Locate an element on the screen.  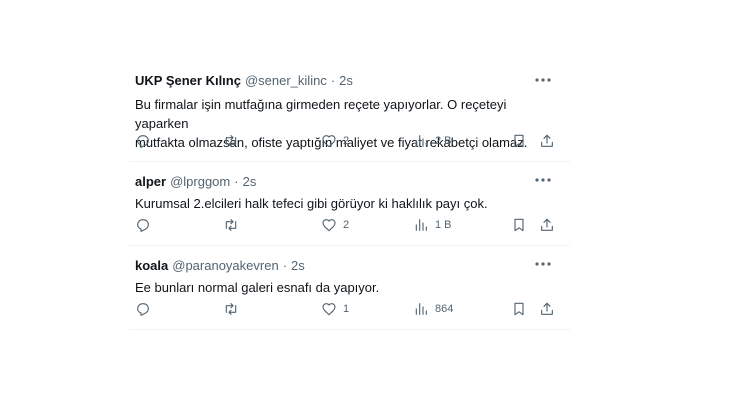
author-handle: @lprggom is located at coordinates (200, 181).